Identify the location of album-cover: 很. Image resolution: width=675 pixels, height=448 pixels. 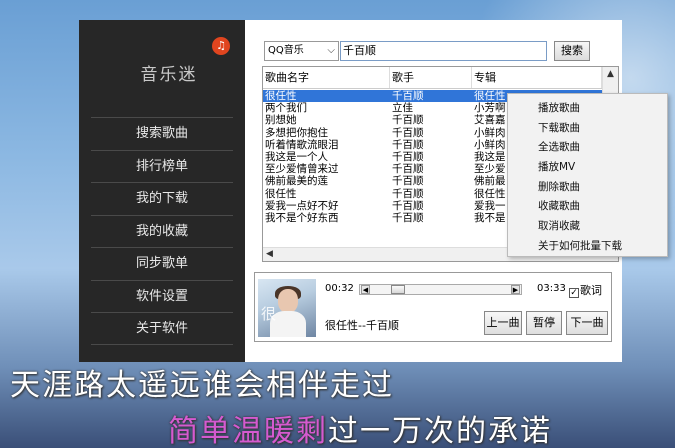
(287, 308).